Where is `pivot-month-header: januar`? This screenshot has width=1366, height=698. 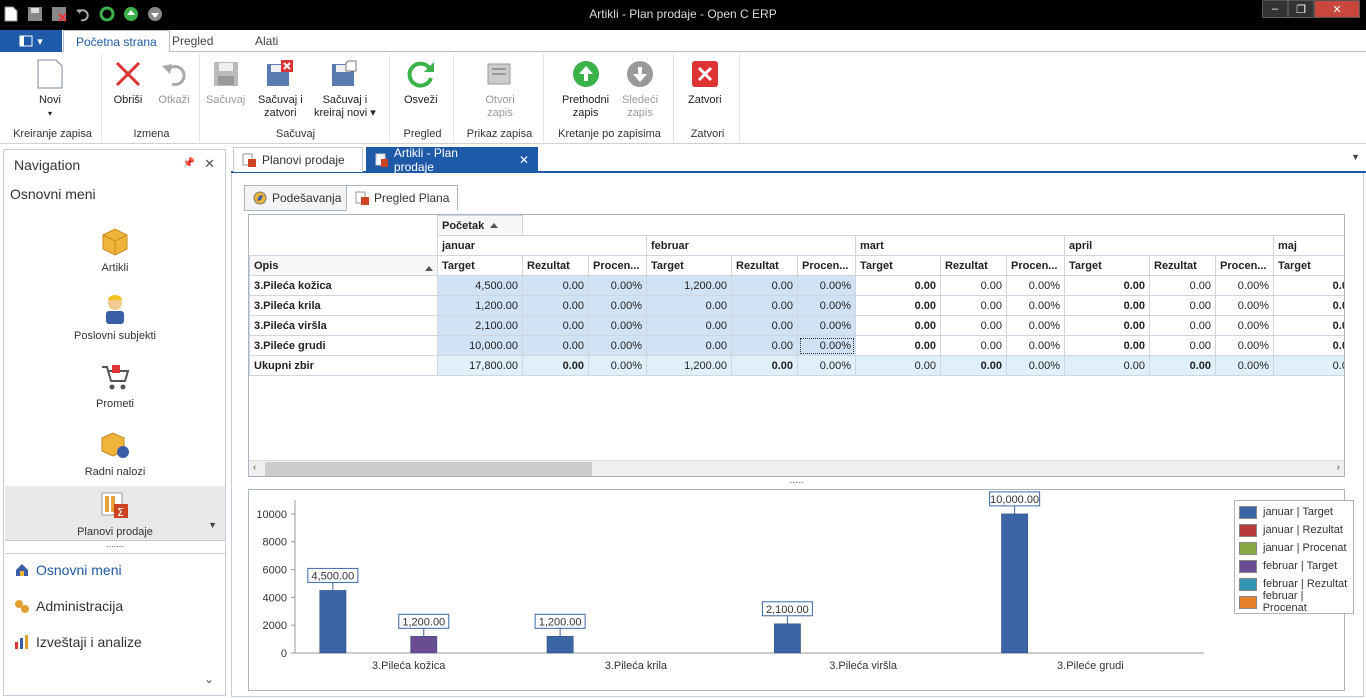
pivot-month-header: januar is located at coordinates (542, 245).